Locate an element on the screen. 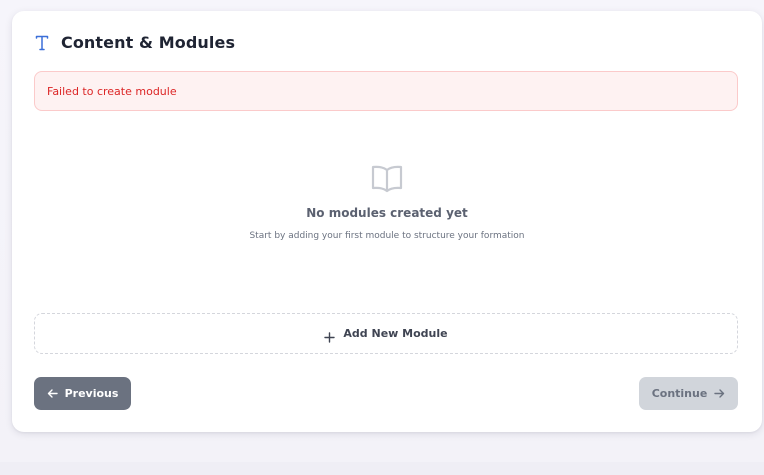  empty-state-title: No modules created yet is located at coordinates (387, 213).